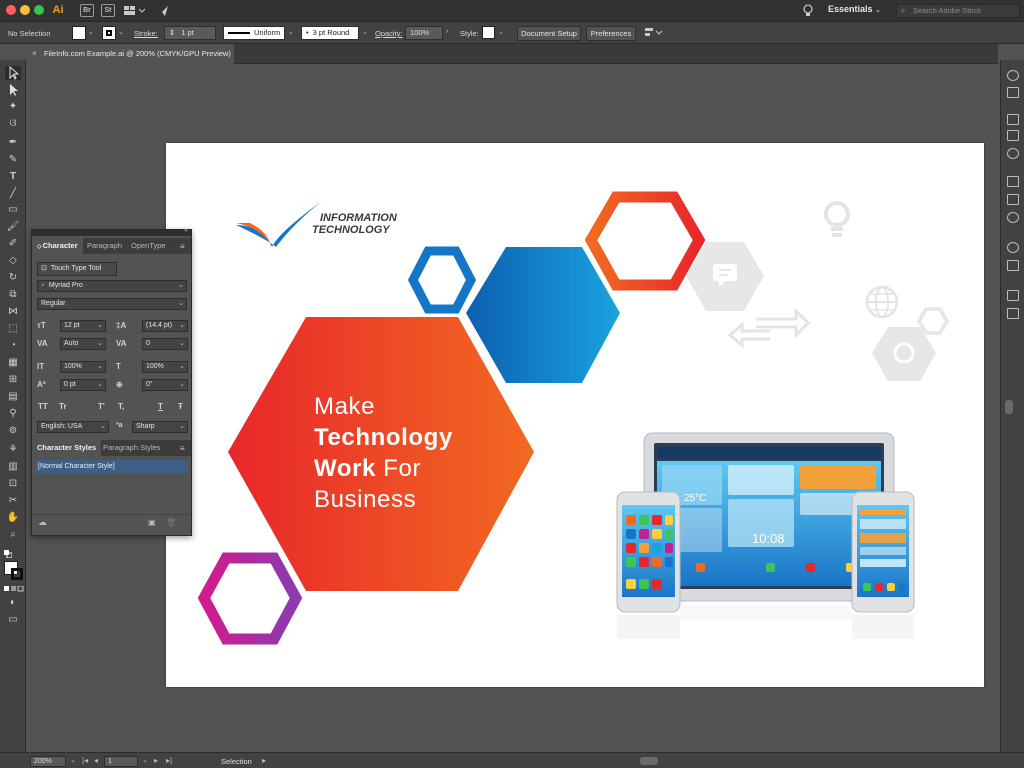  What do you see at coordinates (330, 33) in the screenshot?
I see `brush-definition: • 3 pt Round` at bounding box center [330, 33].